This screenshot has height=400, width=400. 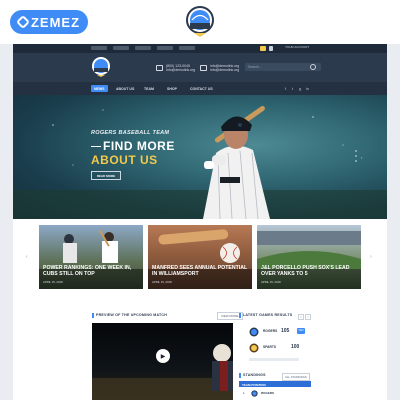 I want to click on phone-icon, so click(x=159, y=68).